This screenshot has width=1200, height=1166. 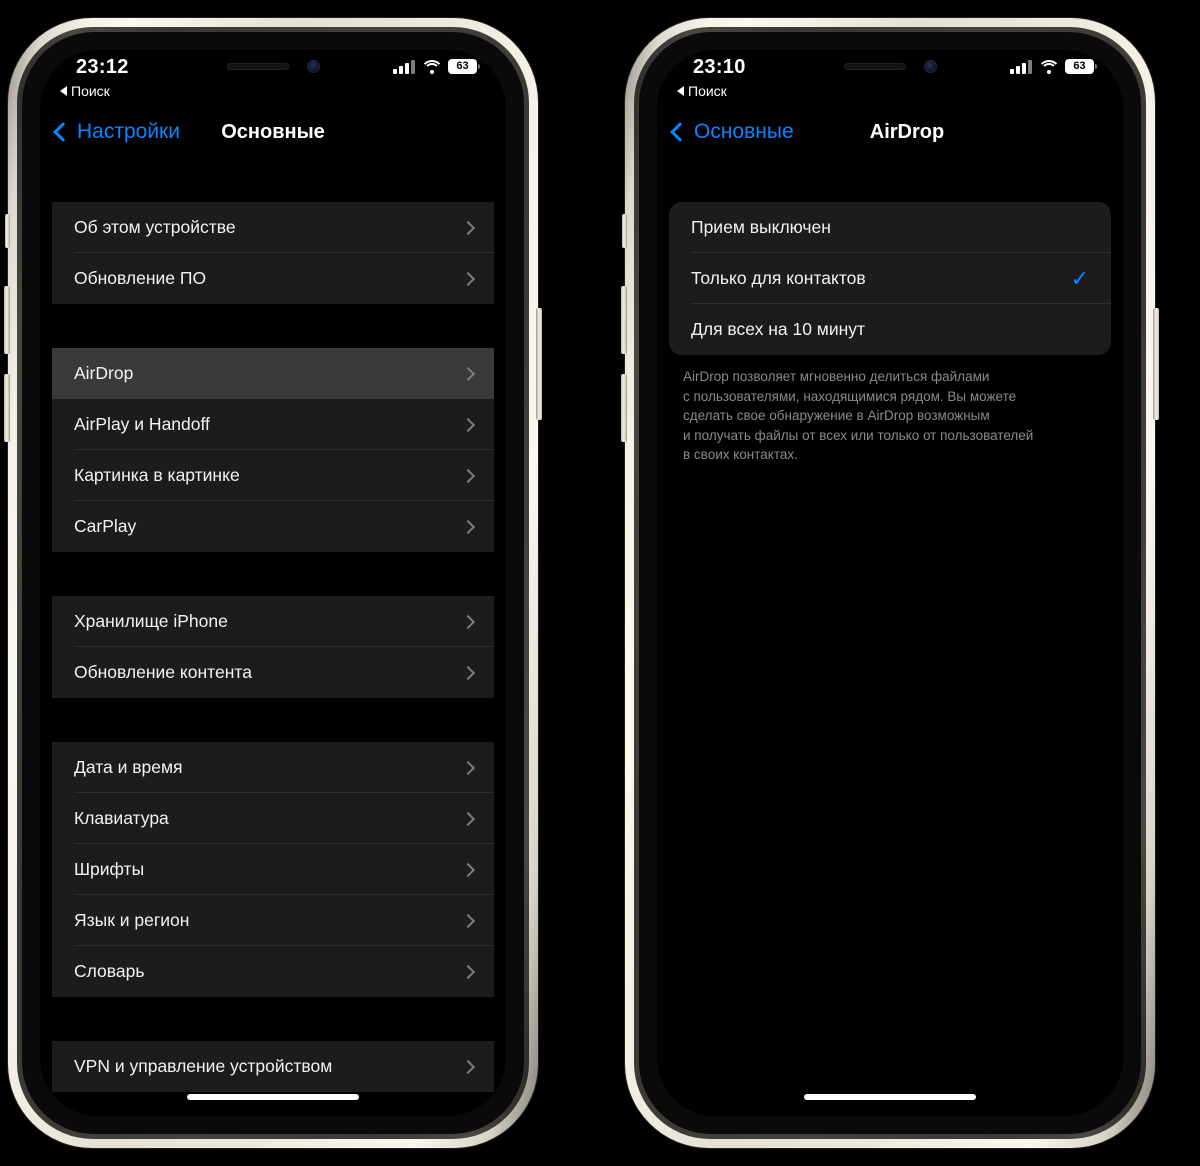 What do you see at coordinates (203, 1066) in the screenshot?
I see `row-label: VPN и управление устройством` at bounding box center [203, 1066].